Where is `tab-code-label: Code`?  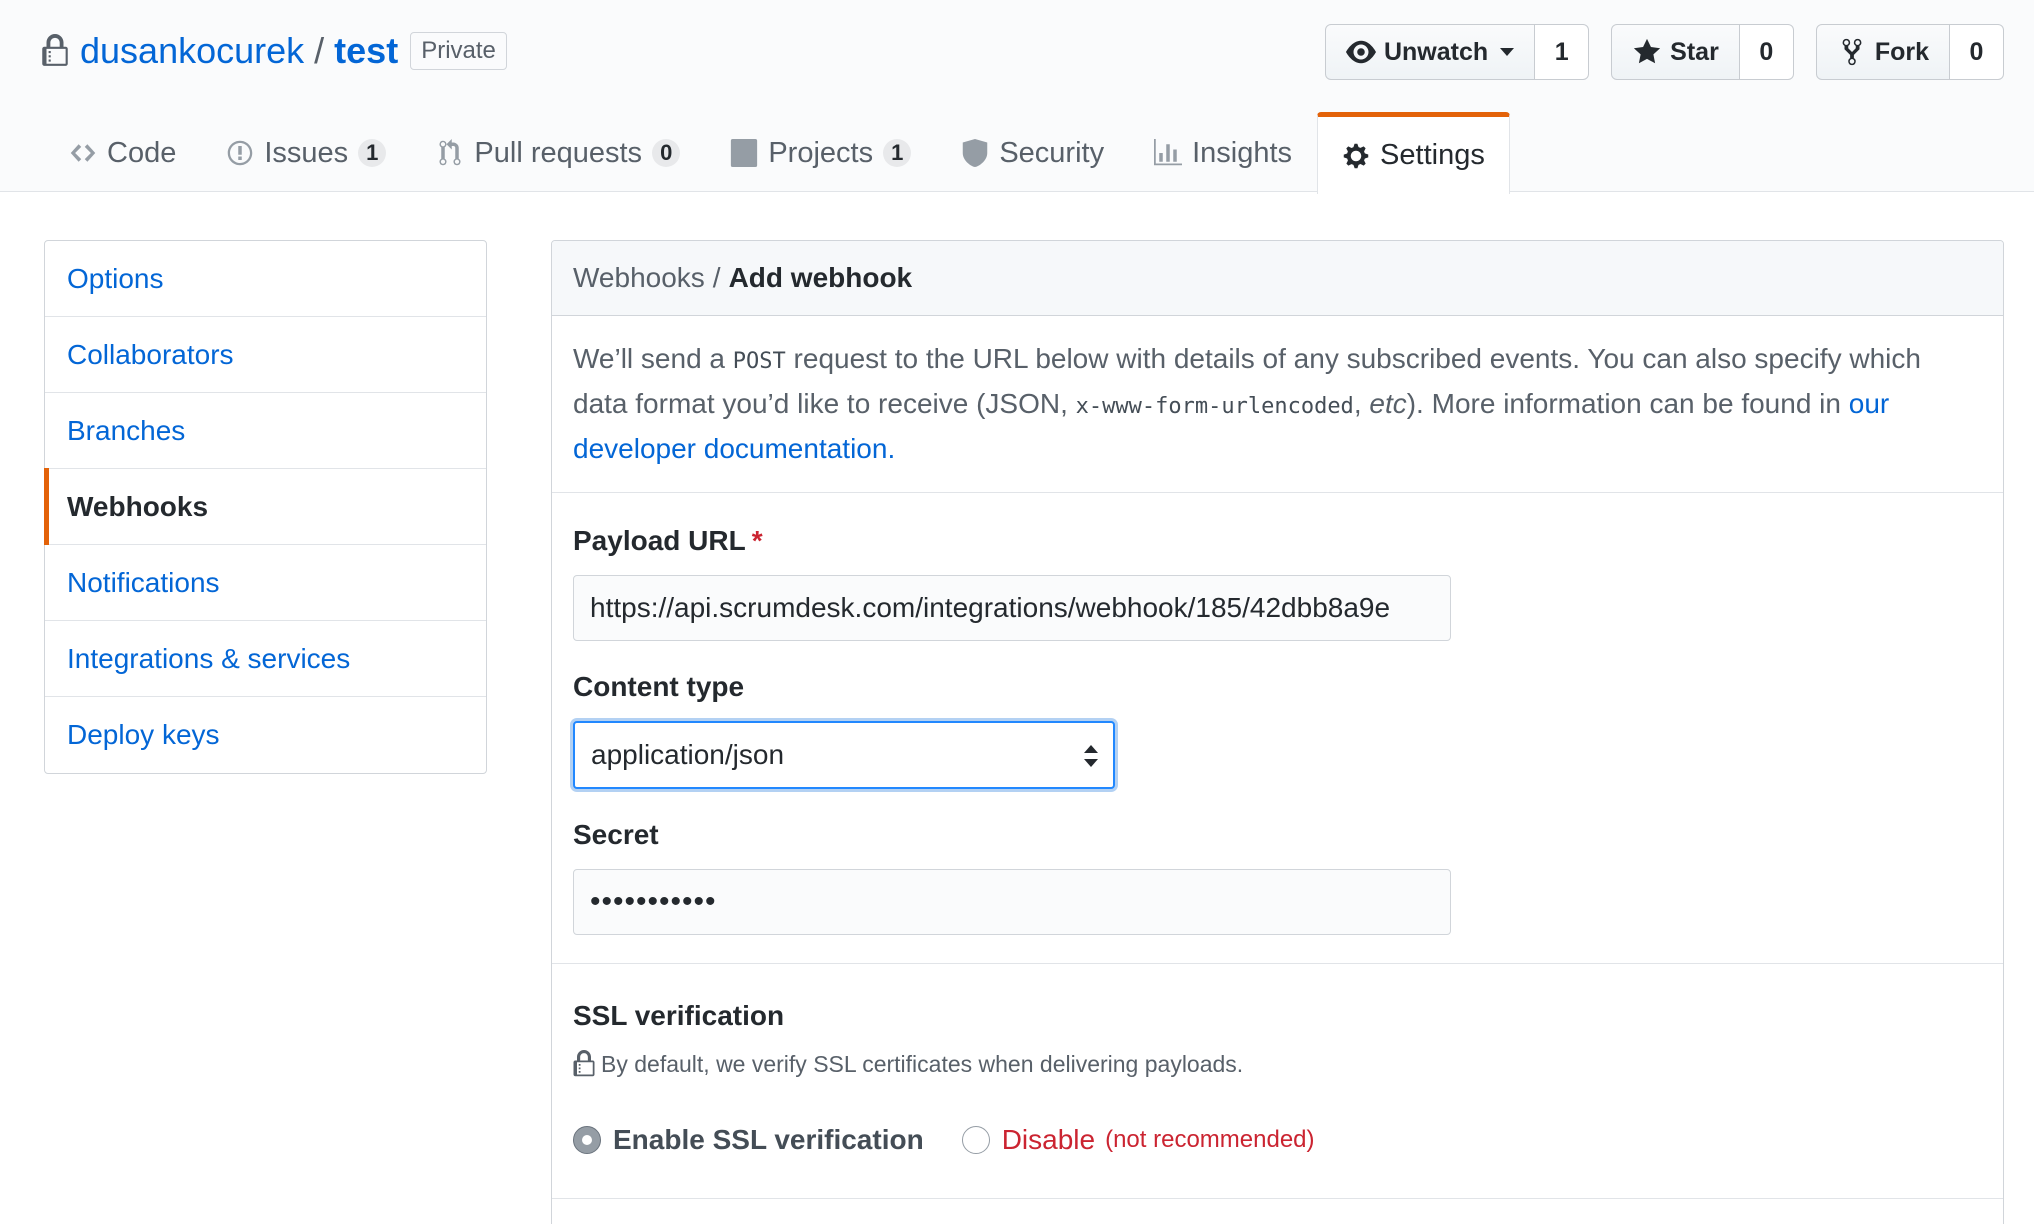 tab-code-label: Code is located at coordinates (142, 152).